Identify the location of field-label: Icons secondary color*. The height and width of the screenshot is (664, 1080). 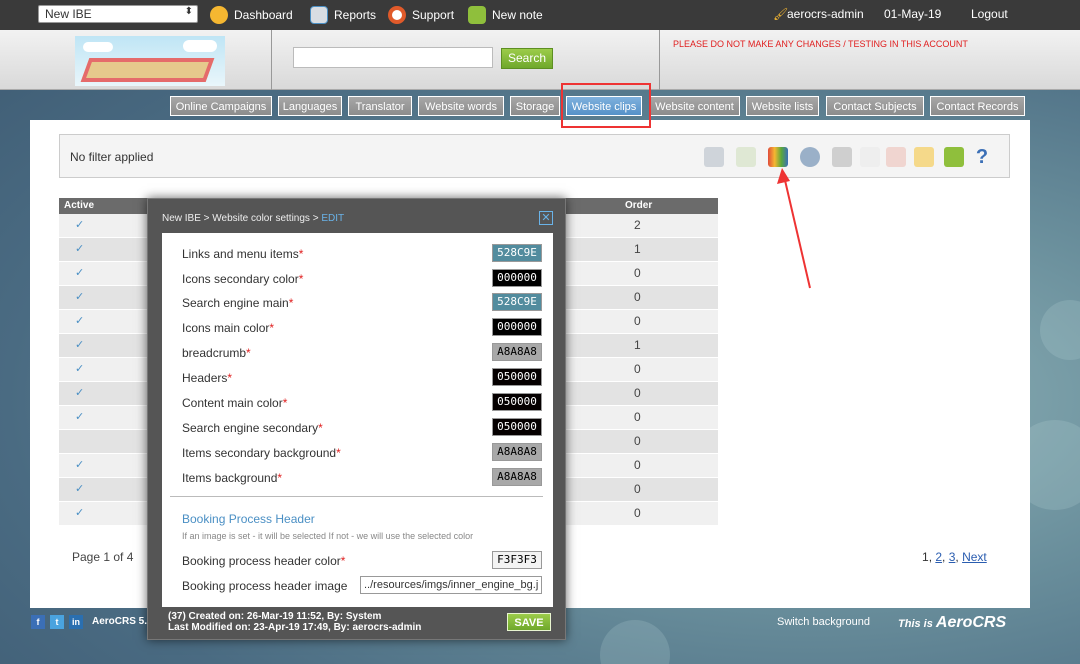
(243, 279).